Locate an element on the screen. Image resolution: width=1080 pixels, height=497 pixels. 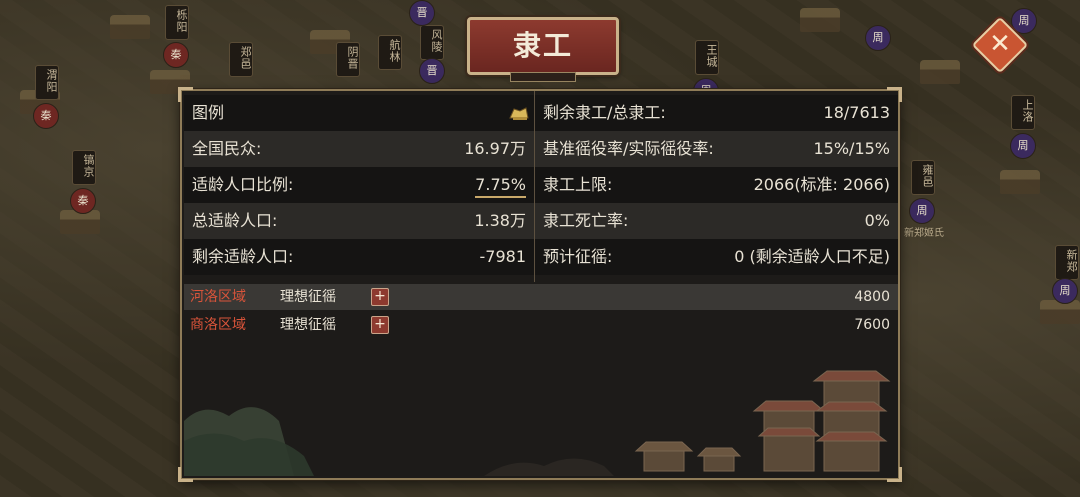
region-row: 商洛区域 理想征徭 + 7600 is located at coordinates (541, 325).